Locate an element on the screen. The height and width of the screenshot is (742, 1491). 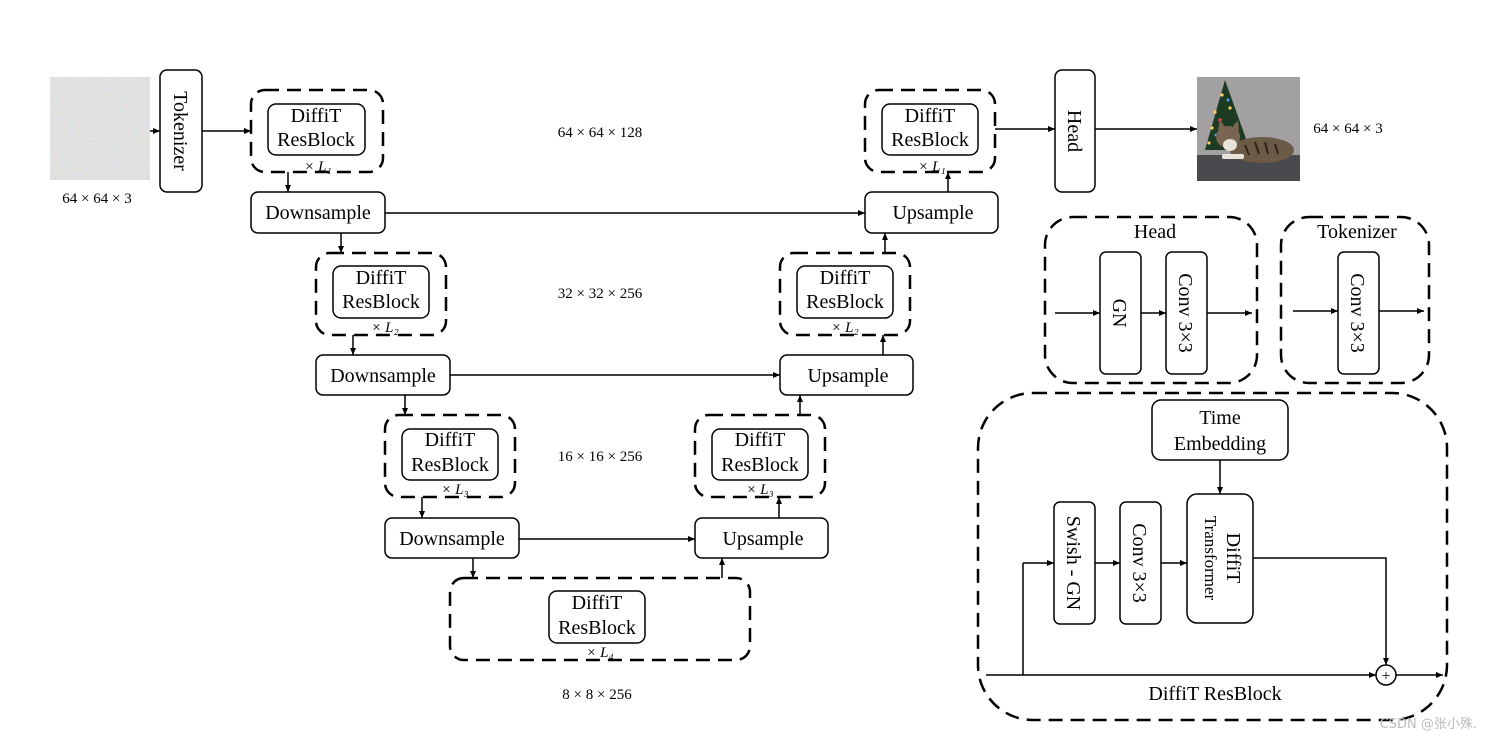
time-embedding-label: Embedding is located at coordinates (1220, 444).